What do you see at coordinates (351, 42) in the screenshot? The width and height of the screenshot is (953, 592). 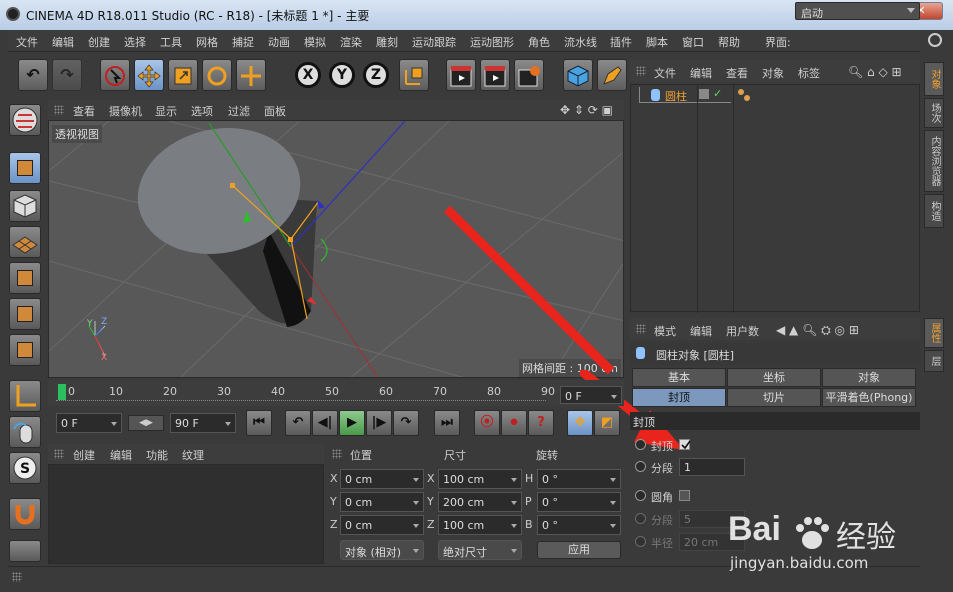 I see `menu-render: 渲染` at bounding box center [351, 42].